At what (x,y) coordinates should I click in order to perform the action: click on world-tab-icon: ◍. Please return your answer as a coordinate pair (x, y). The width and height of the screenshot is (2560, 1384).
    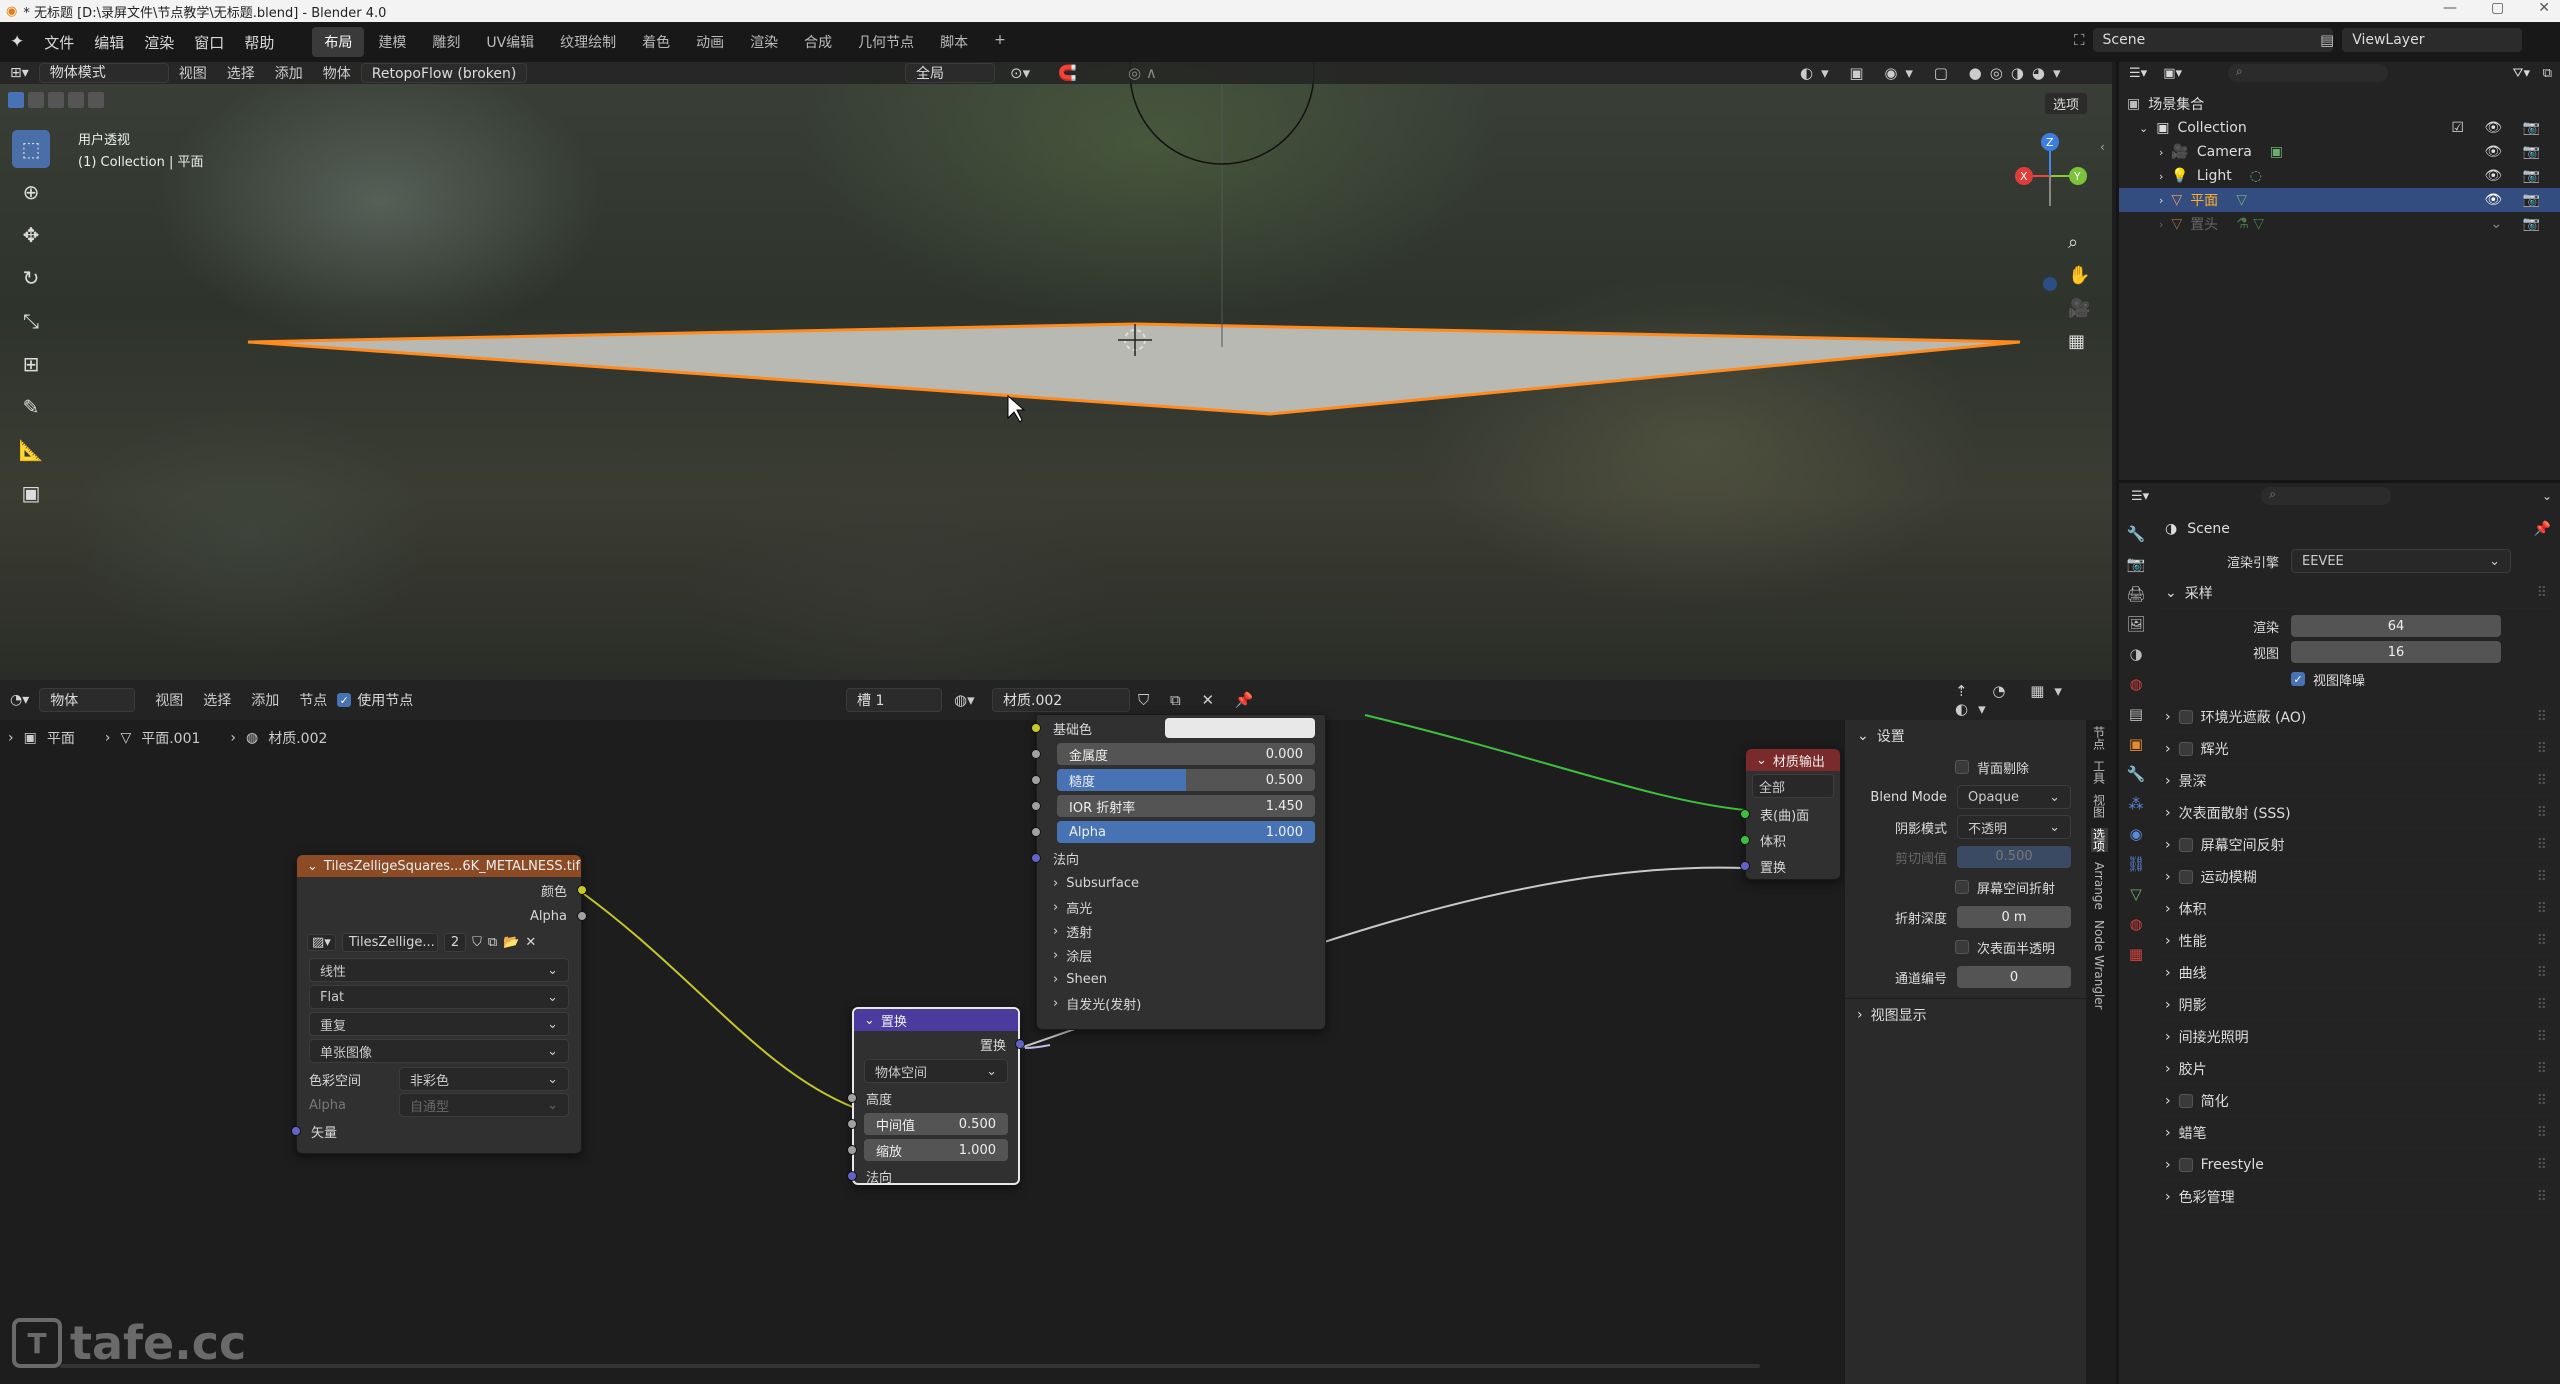
    Looking at the image, I should click on (2135, 684).